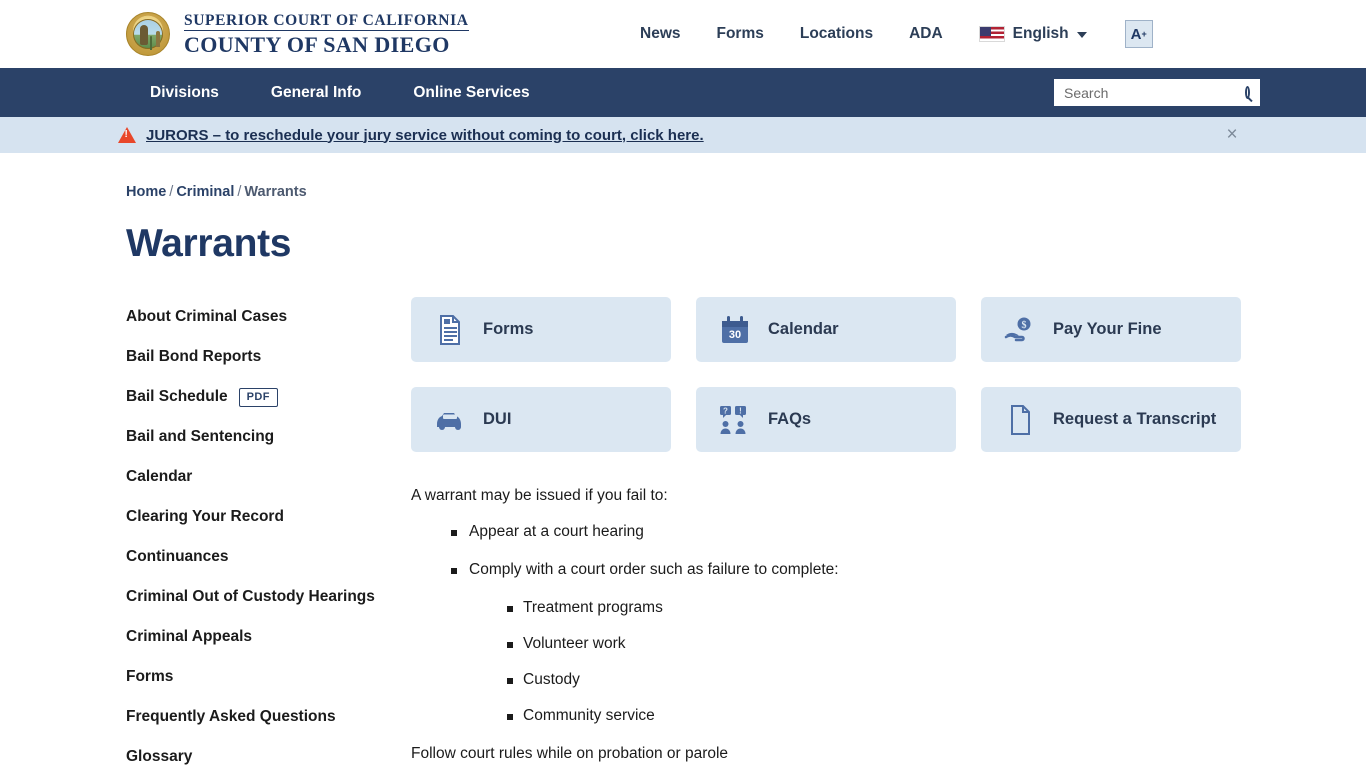 The image size is (1366, 768). I want to click on tile-dui: DUI, so click(541, 419).